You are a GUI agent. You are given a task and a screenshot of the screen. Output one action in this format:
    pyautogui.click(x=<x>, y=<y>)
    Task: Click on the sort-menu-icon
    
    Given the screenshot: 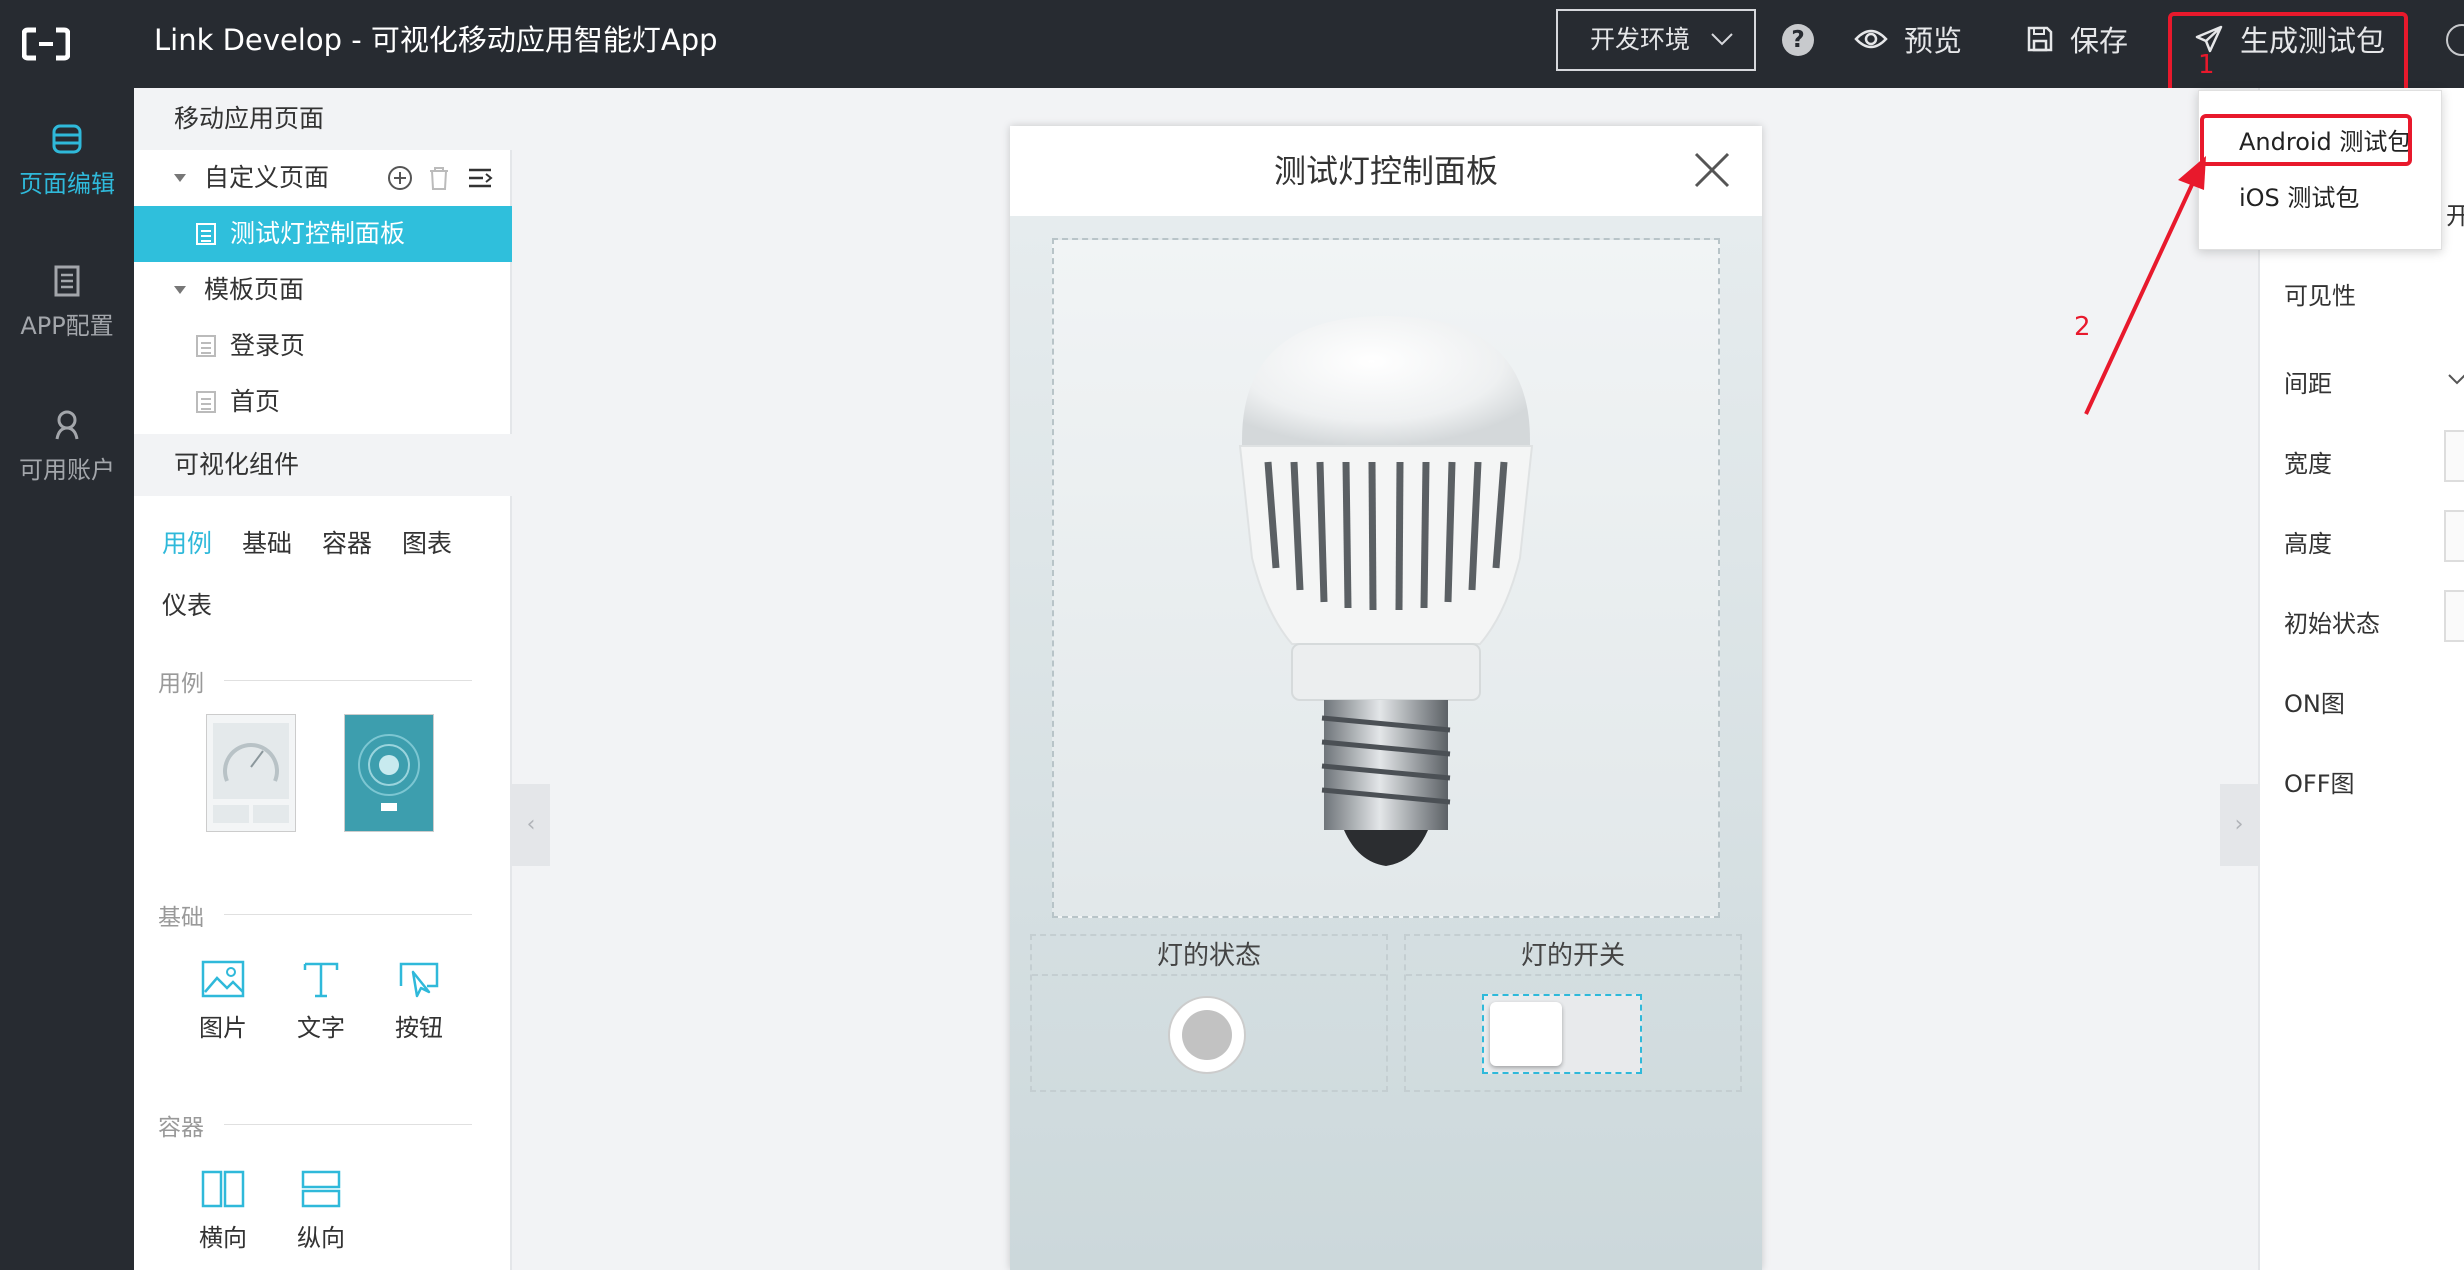 What is the action you would take?
    pyautogui.click(x=480, y=178)
    